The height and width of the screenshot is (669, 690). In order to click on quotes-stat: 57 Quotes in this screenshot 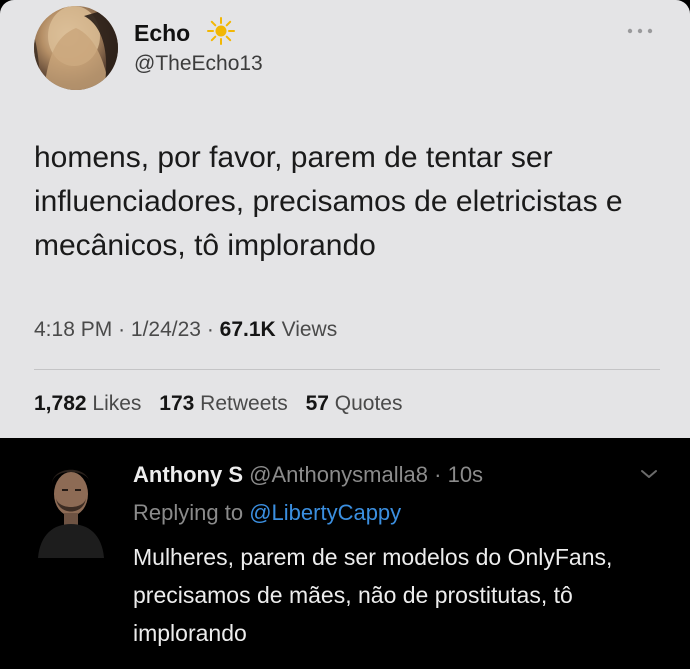, I will do `click(354, 403)`.